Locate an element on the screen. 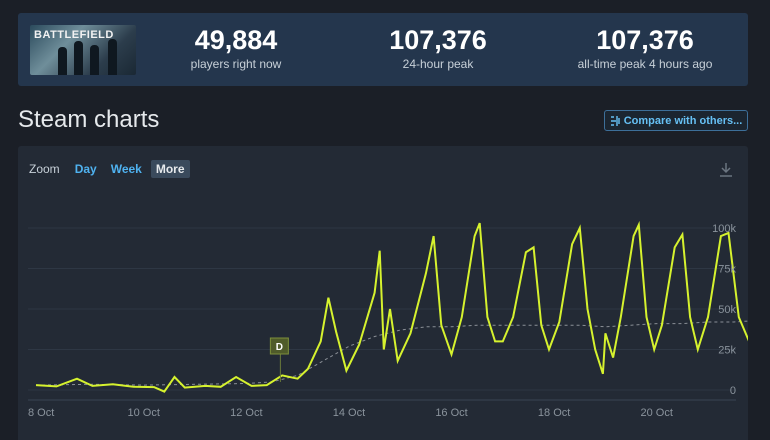 The width and height of the screenshot is (770, 440). x-tick-label: 8 Oct is located at coordinates (41, 413).